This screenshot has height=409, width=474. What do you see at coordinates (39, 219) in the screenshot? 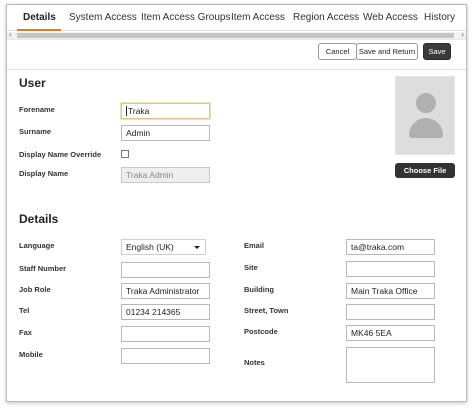
I see `details-section-title: Details` at bounding box center [39, 219].